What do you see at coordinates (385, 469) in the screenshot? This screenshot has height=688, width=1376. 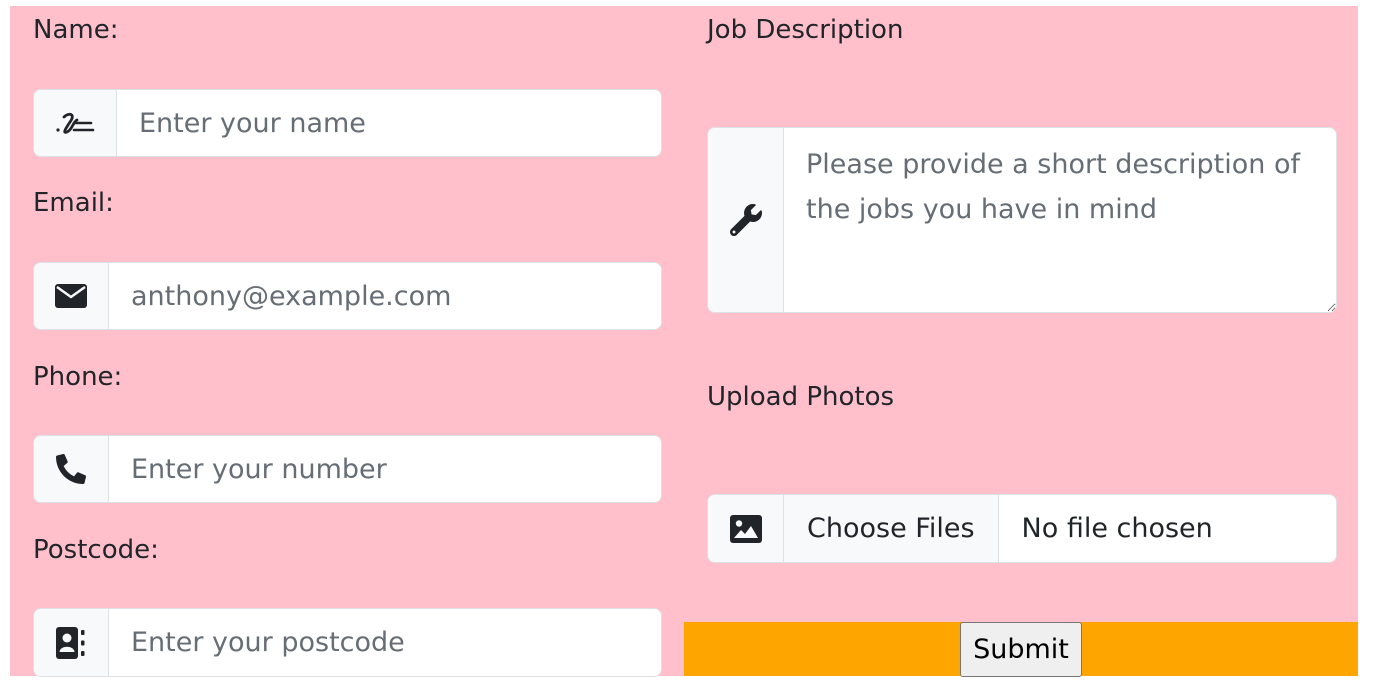 I see `phone-input` at bounding box center [385, 469].